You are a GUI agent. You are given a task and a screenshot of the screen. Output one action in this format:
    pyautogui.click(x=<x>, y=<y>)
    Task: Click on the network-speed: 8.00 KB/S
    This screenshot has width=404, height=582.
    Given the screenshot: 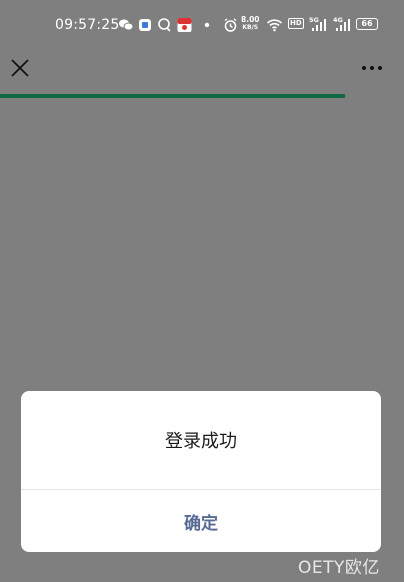 What is the action you would take?
    pyautogui.click(x=250, y=24)
    